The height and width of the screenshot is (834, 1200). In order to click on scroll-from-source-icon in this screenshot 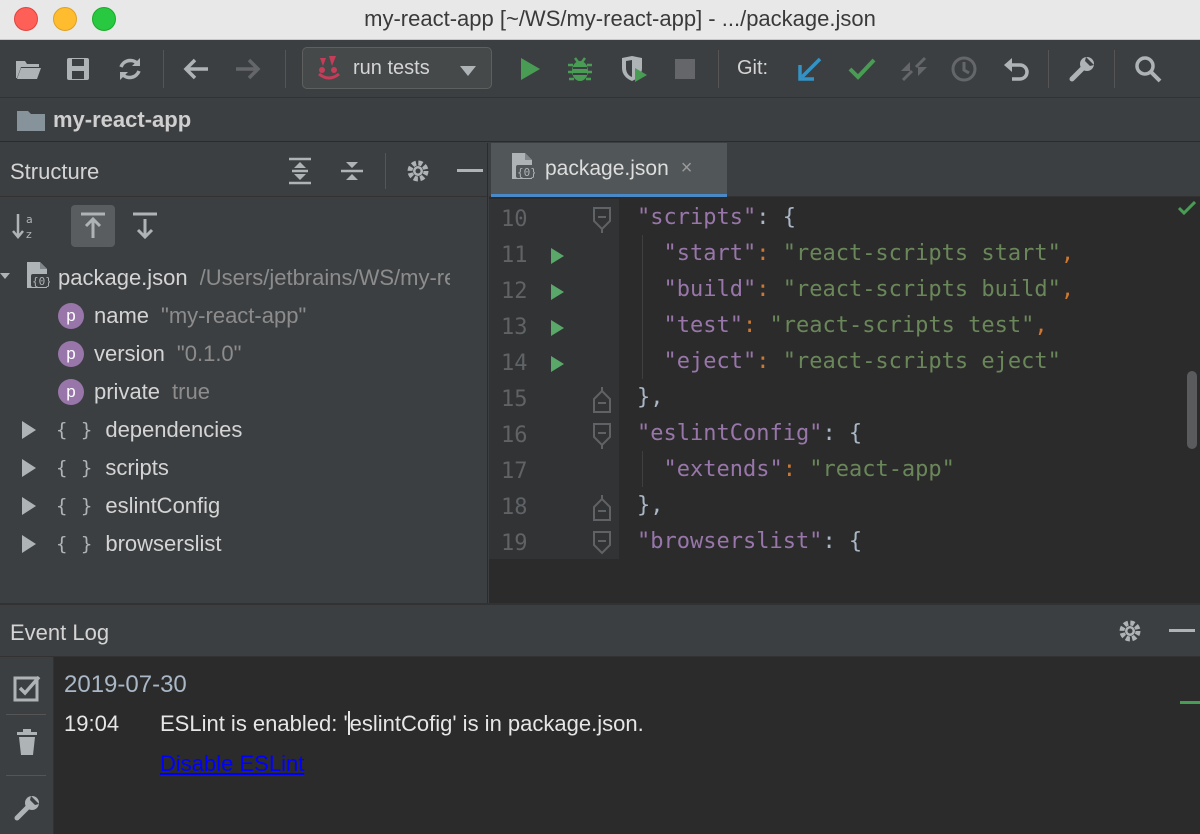, I will do `click(93, 226)`.